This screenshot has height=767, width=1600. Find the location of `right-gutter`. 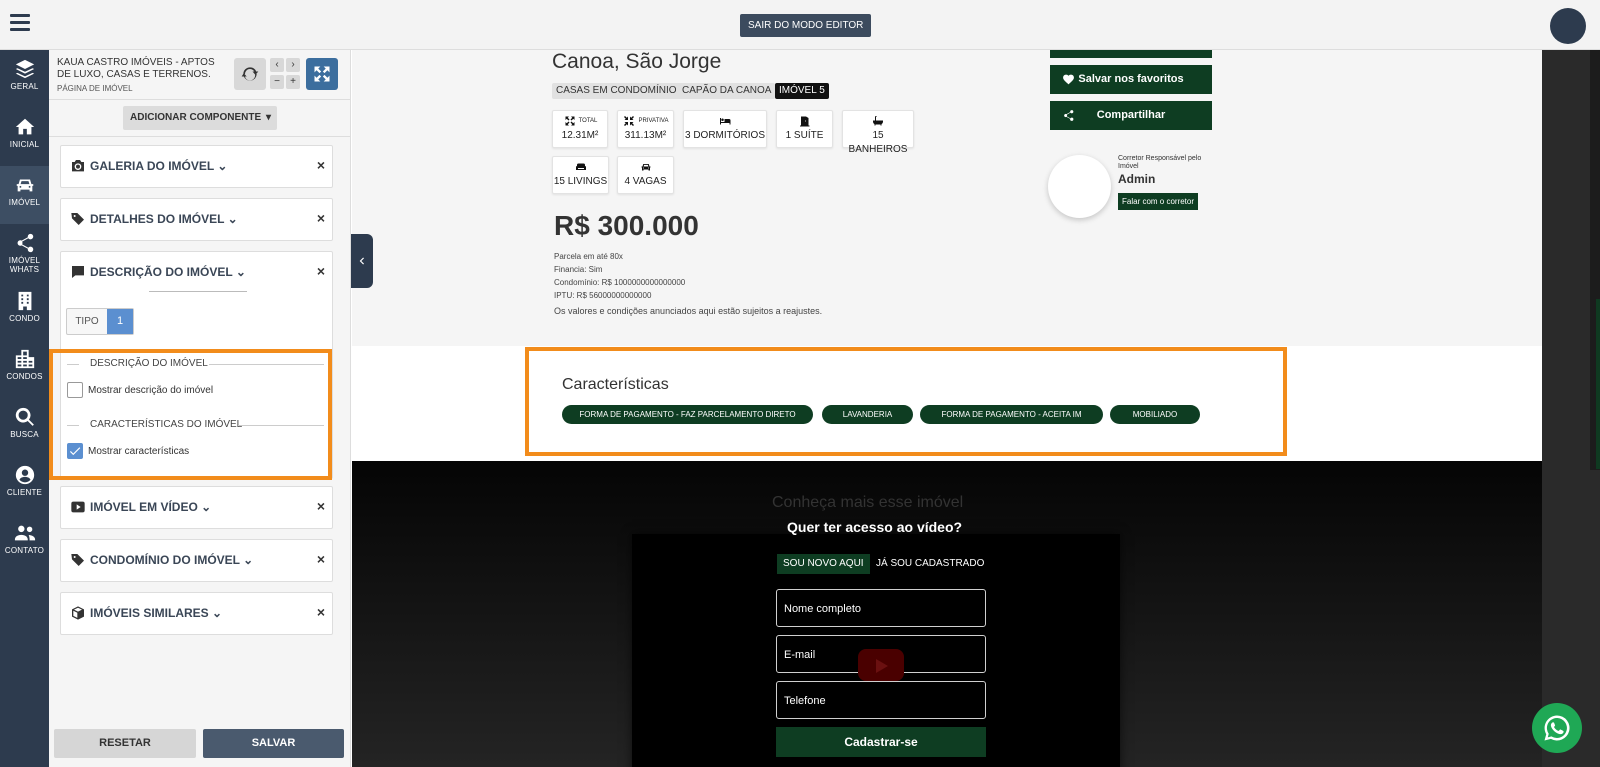

right-gutter is located at coordinates (1571, 408).